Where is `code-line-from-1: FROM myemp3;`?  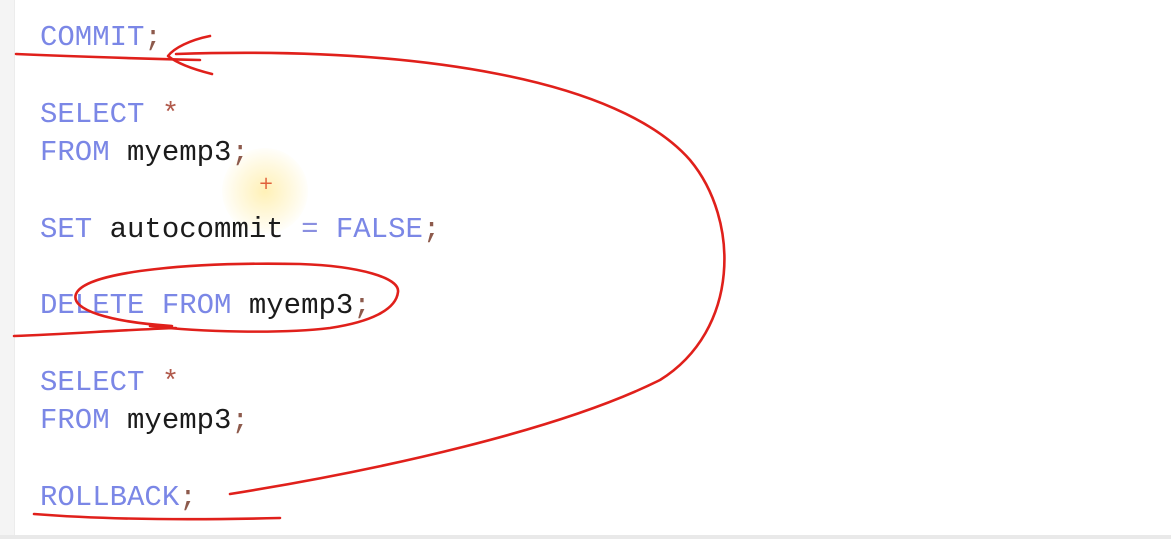 code-line-from-1: FROM myemp3; is located at coordinates (144, 153).